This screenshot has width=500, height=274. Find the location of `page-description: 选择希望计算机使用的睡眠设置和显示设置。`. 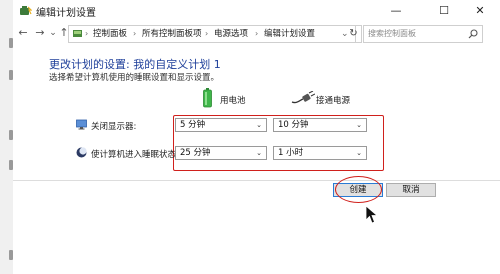

page-description: 选择希望计算机使用的睡眠设置和显示设置。 is located at coordinates (134, 78).